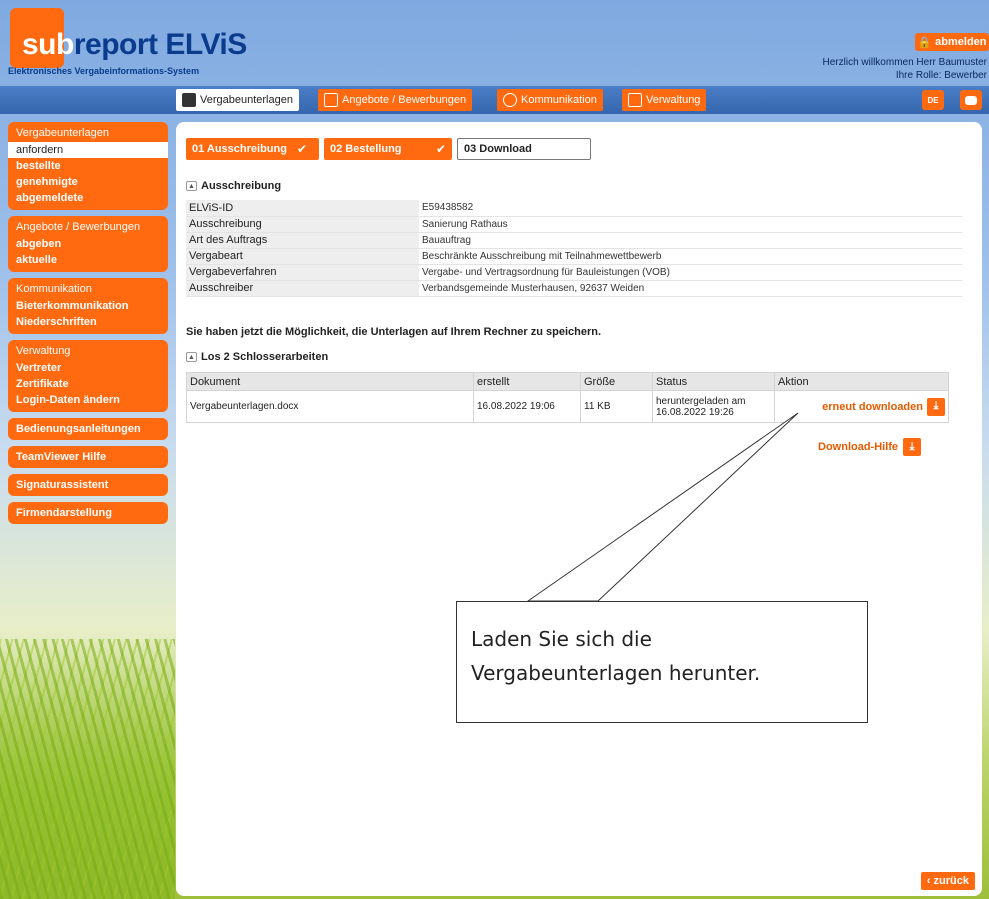 The width and height of the screenshot is (989, 899). What do you see at coordinates (858, 447) in the screenshot?
I see `download-help-label: Download-Hilfe` at bounding box center [858, 447].